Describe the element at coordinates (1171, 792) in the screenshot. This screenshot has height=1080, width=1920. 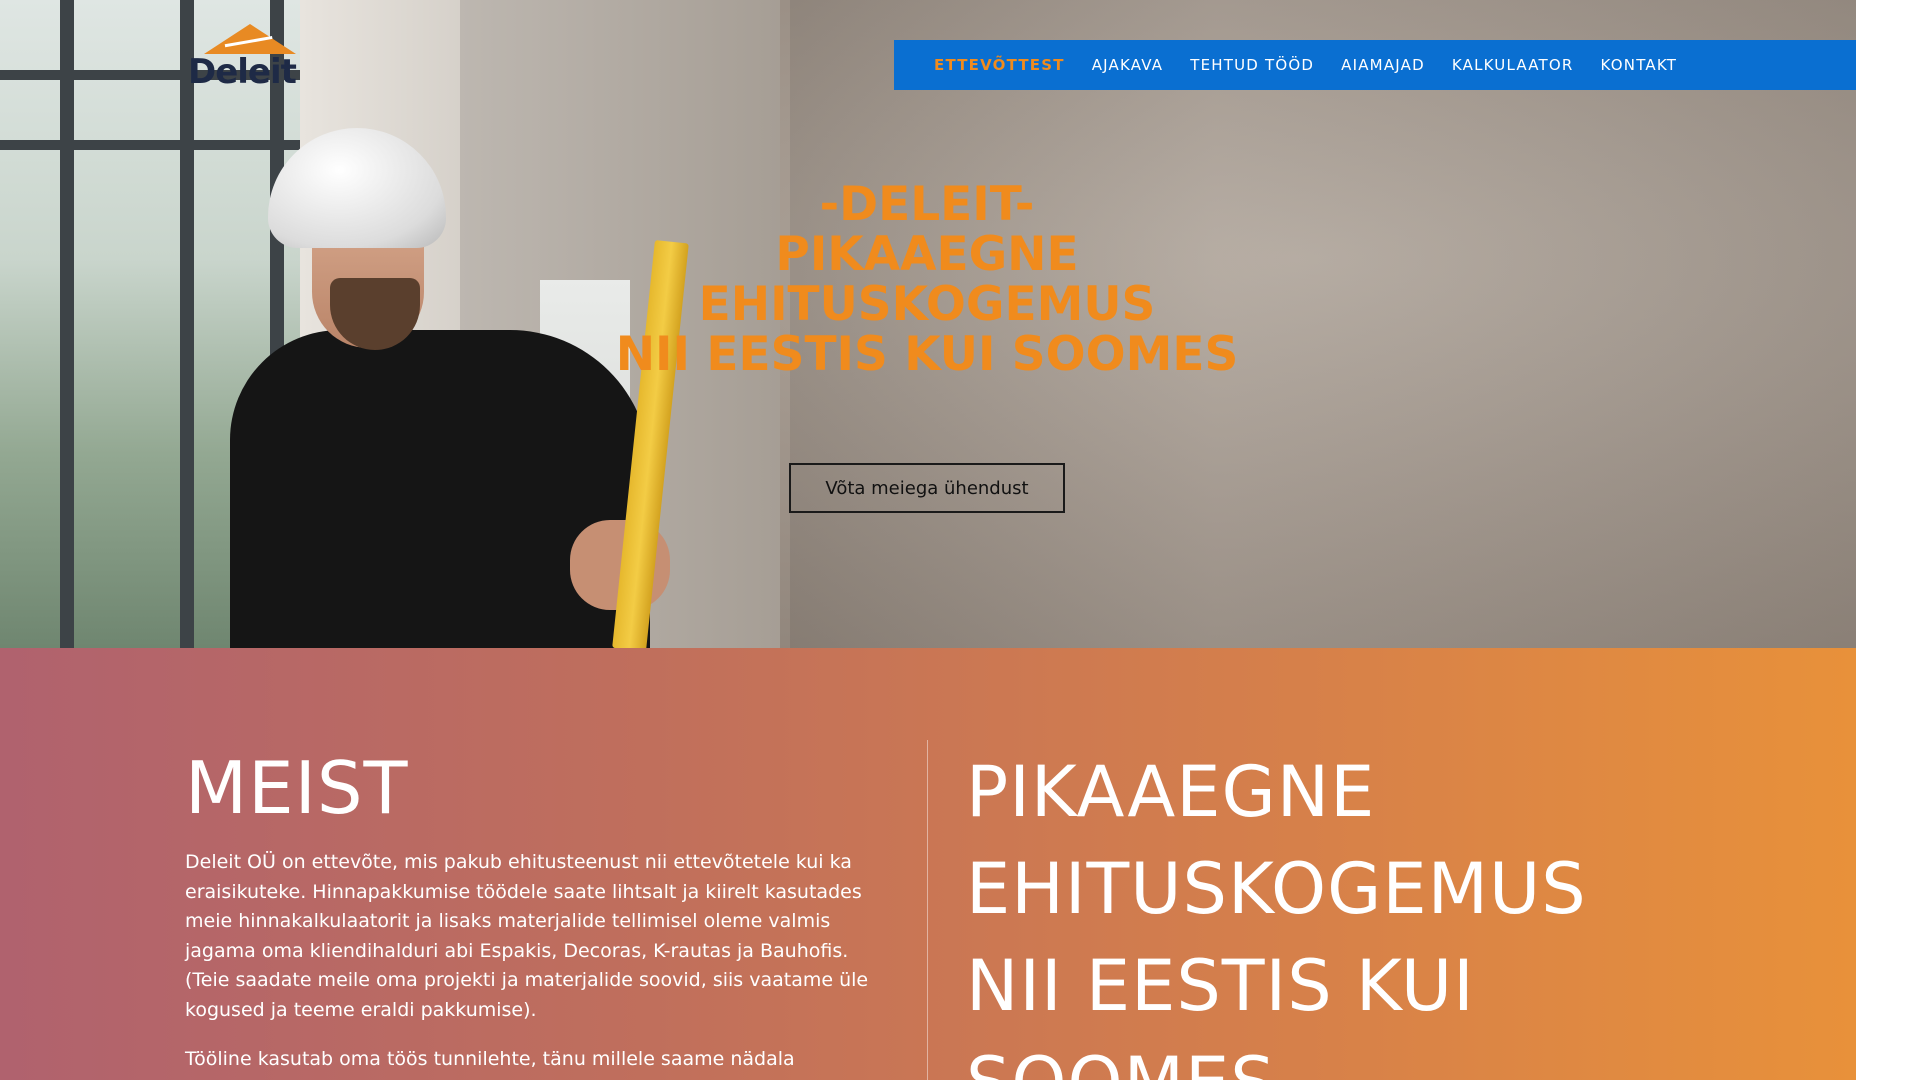
I see `tagline-line: PIKAAEGNE` at that location.